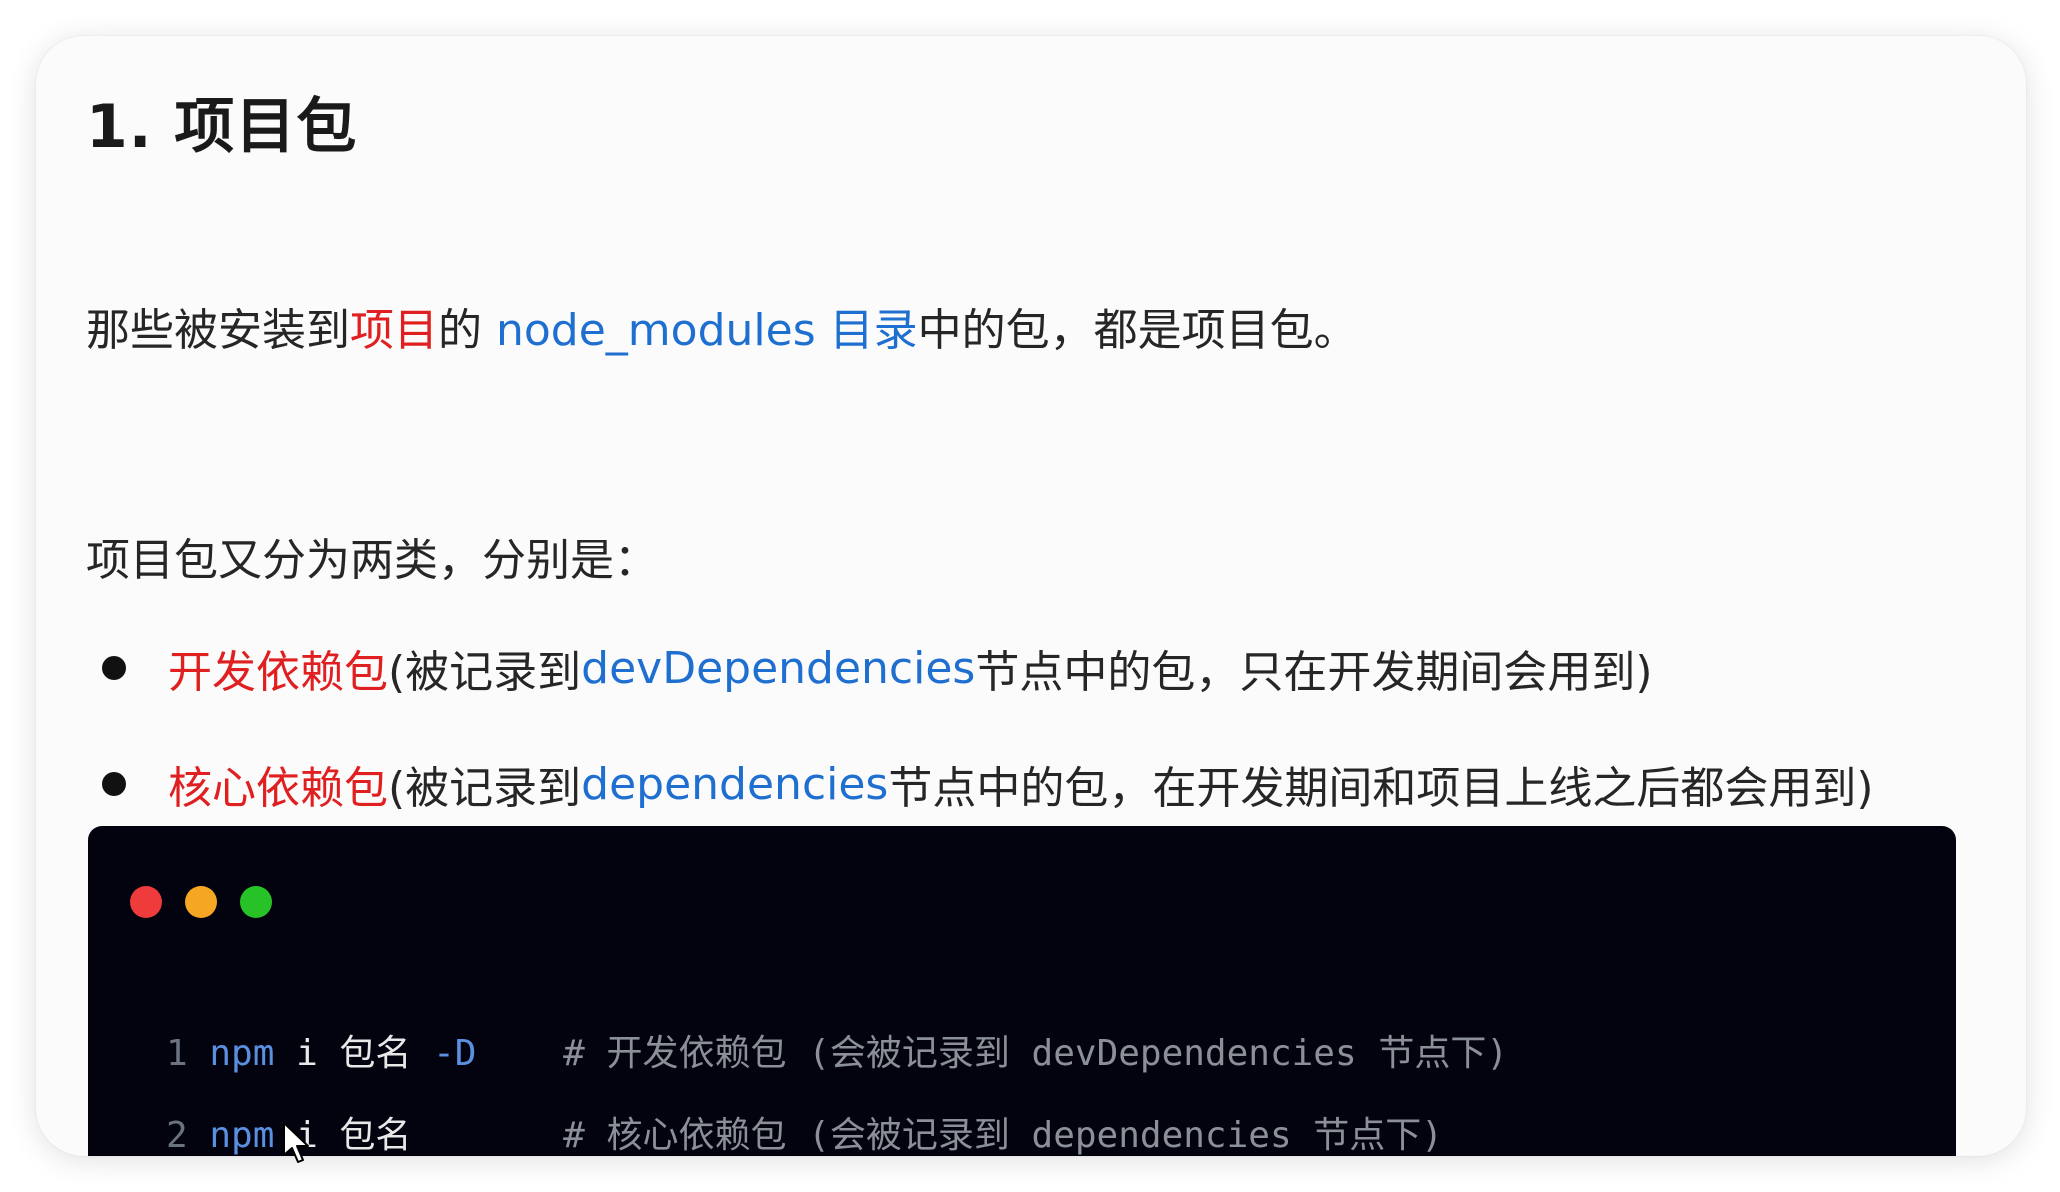 The height and width of the screenshot is (1192, 2060). What do you see at coordinates (467, 330) in the screenshot?
I see `intro-text-2: 的` at bounding box center [467, 330].